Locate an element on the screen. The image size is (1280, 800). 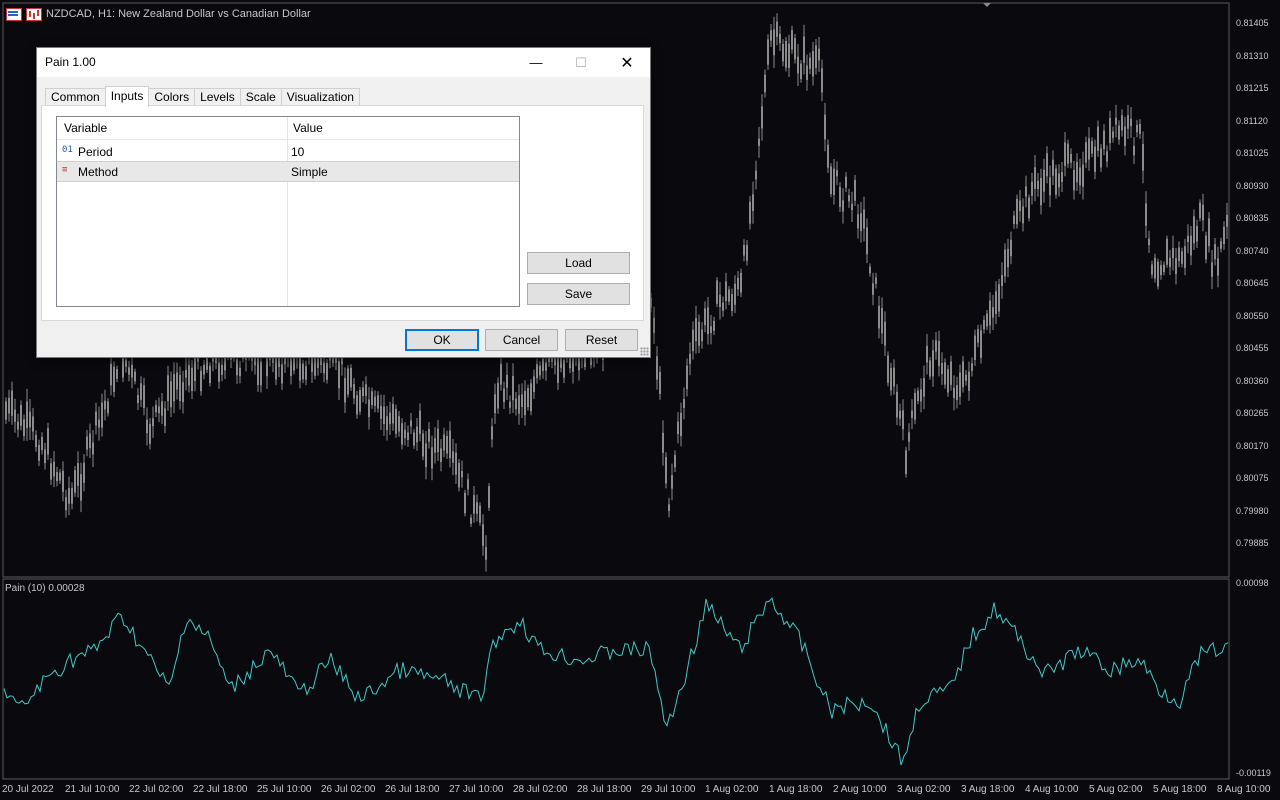
column-header-variable: Variable is located at coordinates (85, 128).